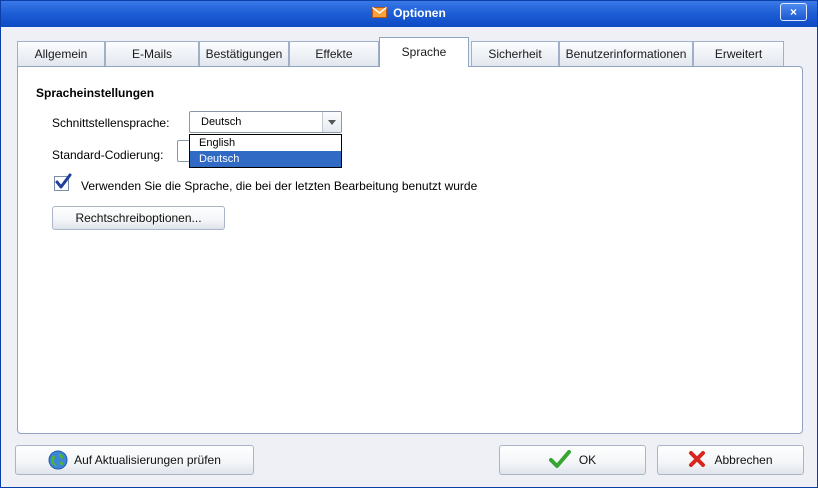 The image size is (818, 488). Describe the element at coordinates (331, 122) in the screenshot. I see `chevron-down-icon` at that location.